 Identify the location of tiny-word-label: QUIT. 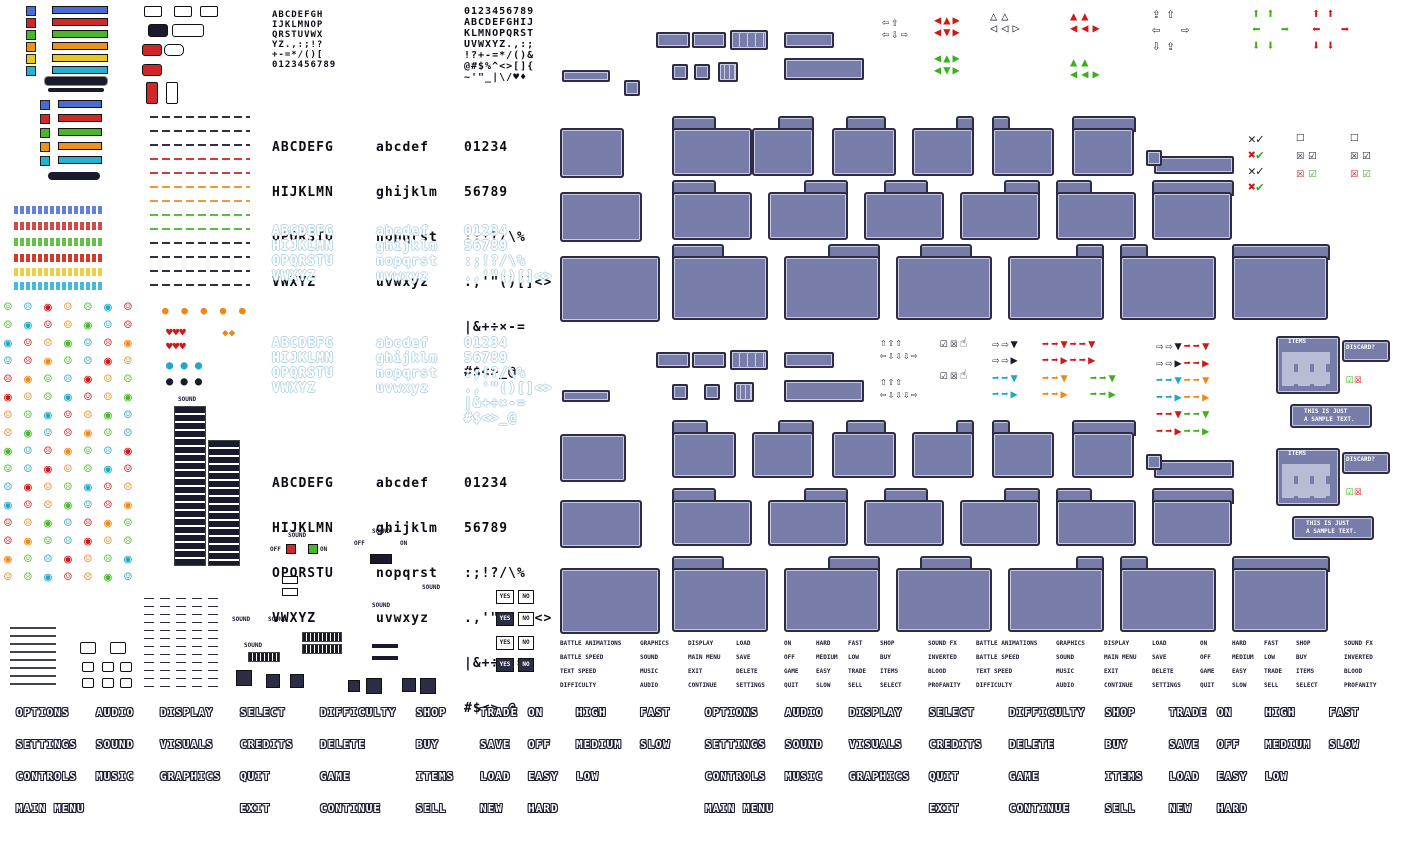
(1207, 685).